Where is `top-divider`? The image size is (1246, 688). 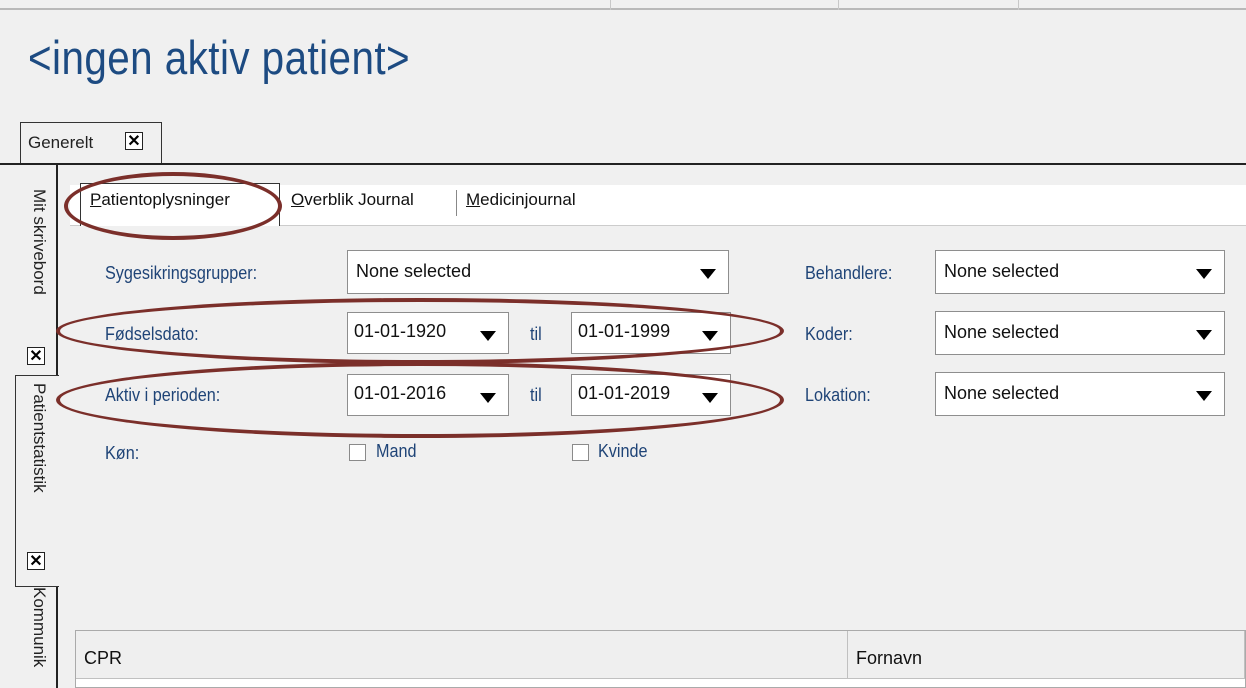 top-divider is located at coordinates (623, 9).